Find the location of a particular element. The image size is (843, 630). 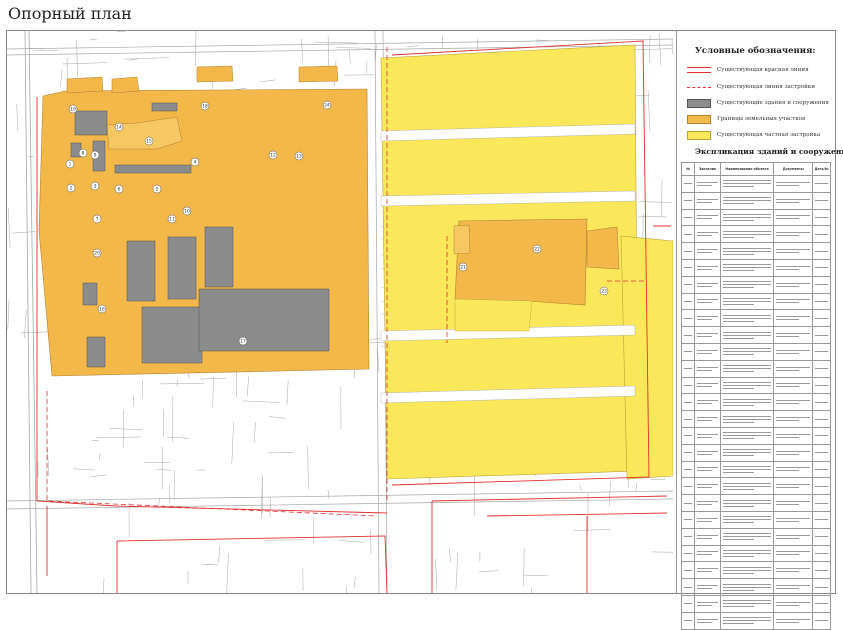

parcel-label: 11 is located at coordinates (172, 220).